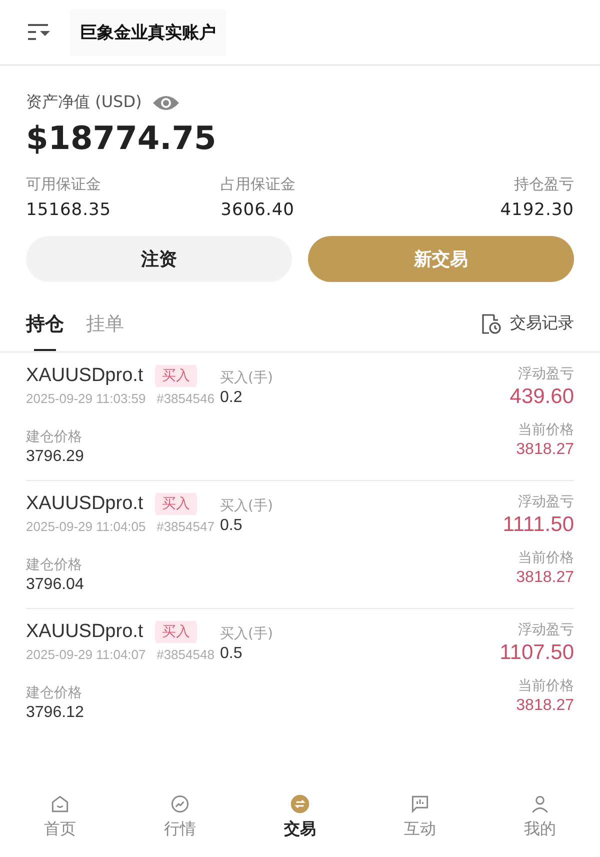 The width and height of the screenshot is (600, 857). I want to click on order-number: #3854548, so click(185, 654).